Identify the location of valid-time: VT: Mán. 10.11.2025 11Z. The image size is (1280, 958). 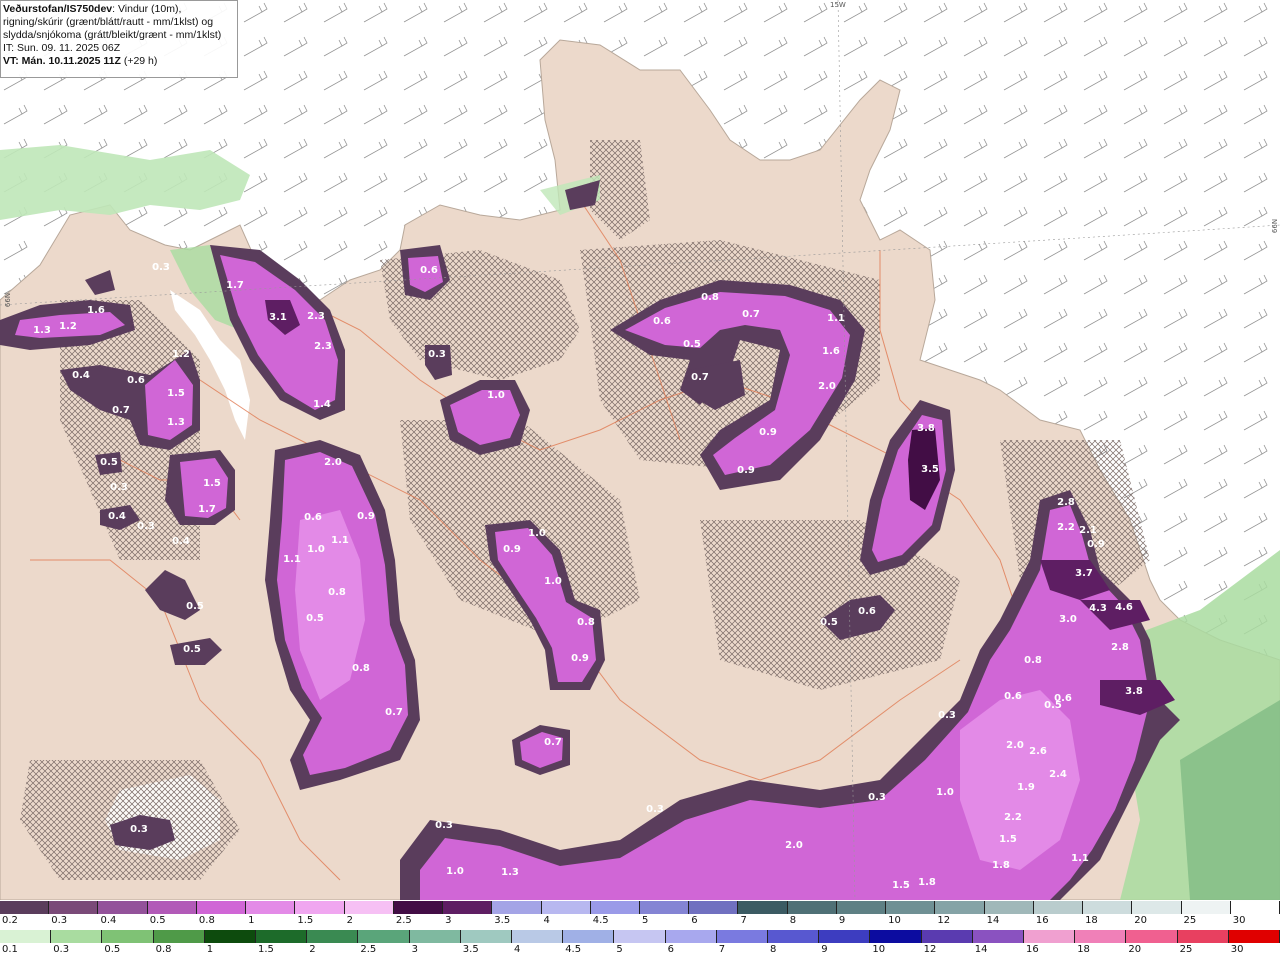
(62, 61).